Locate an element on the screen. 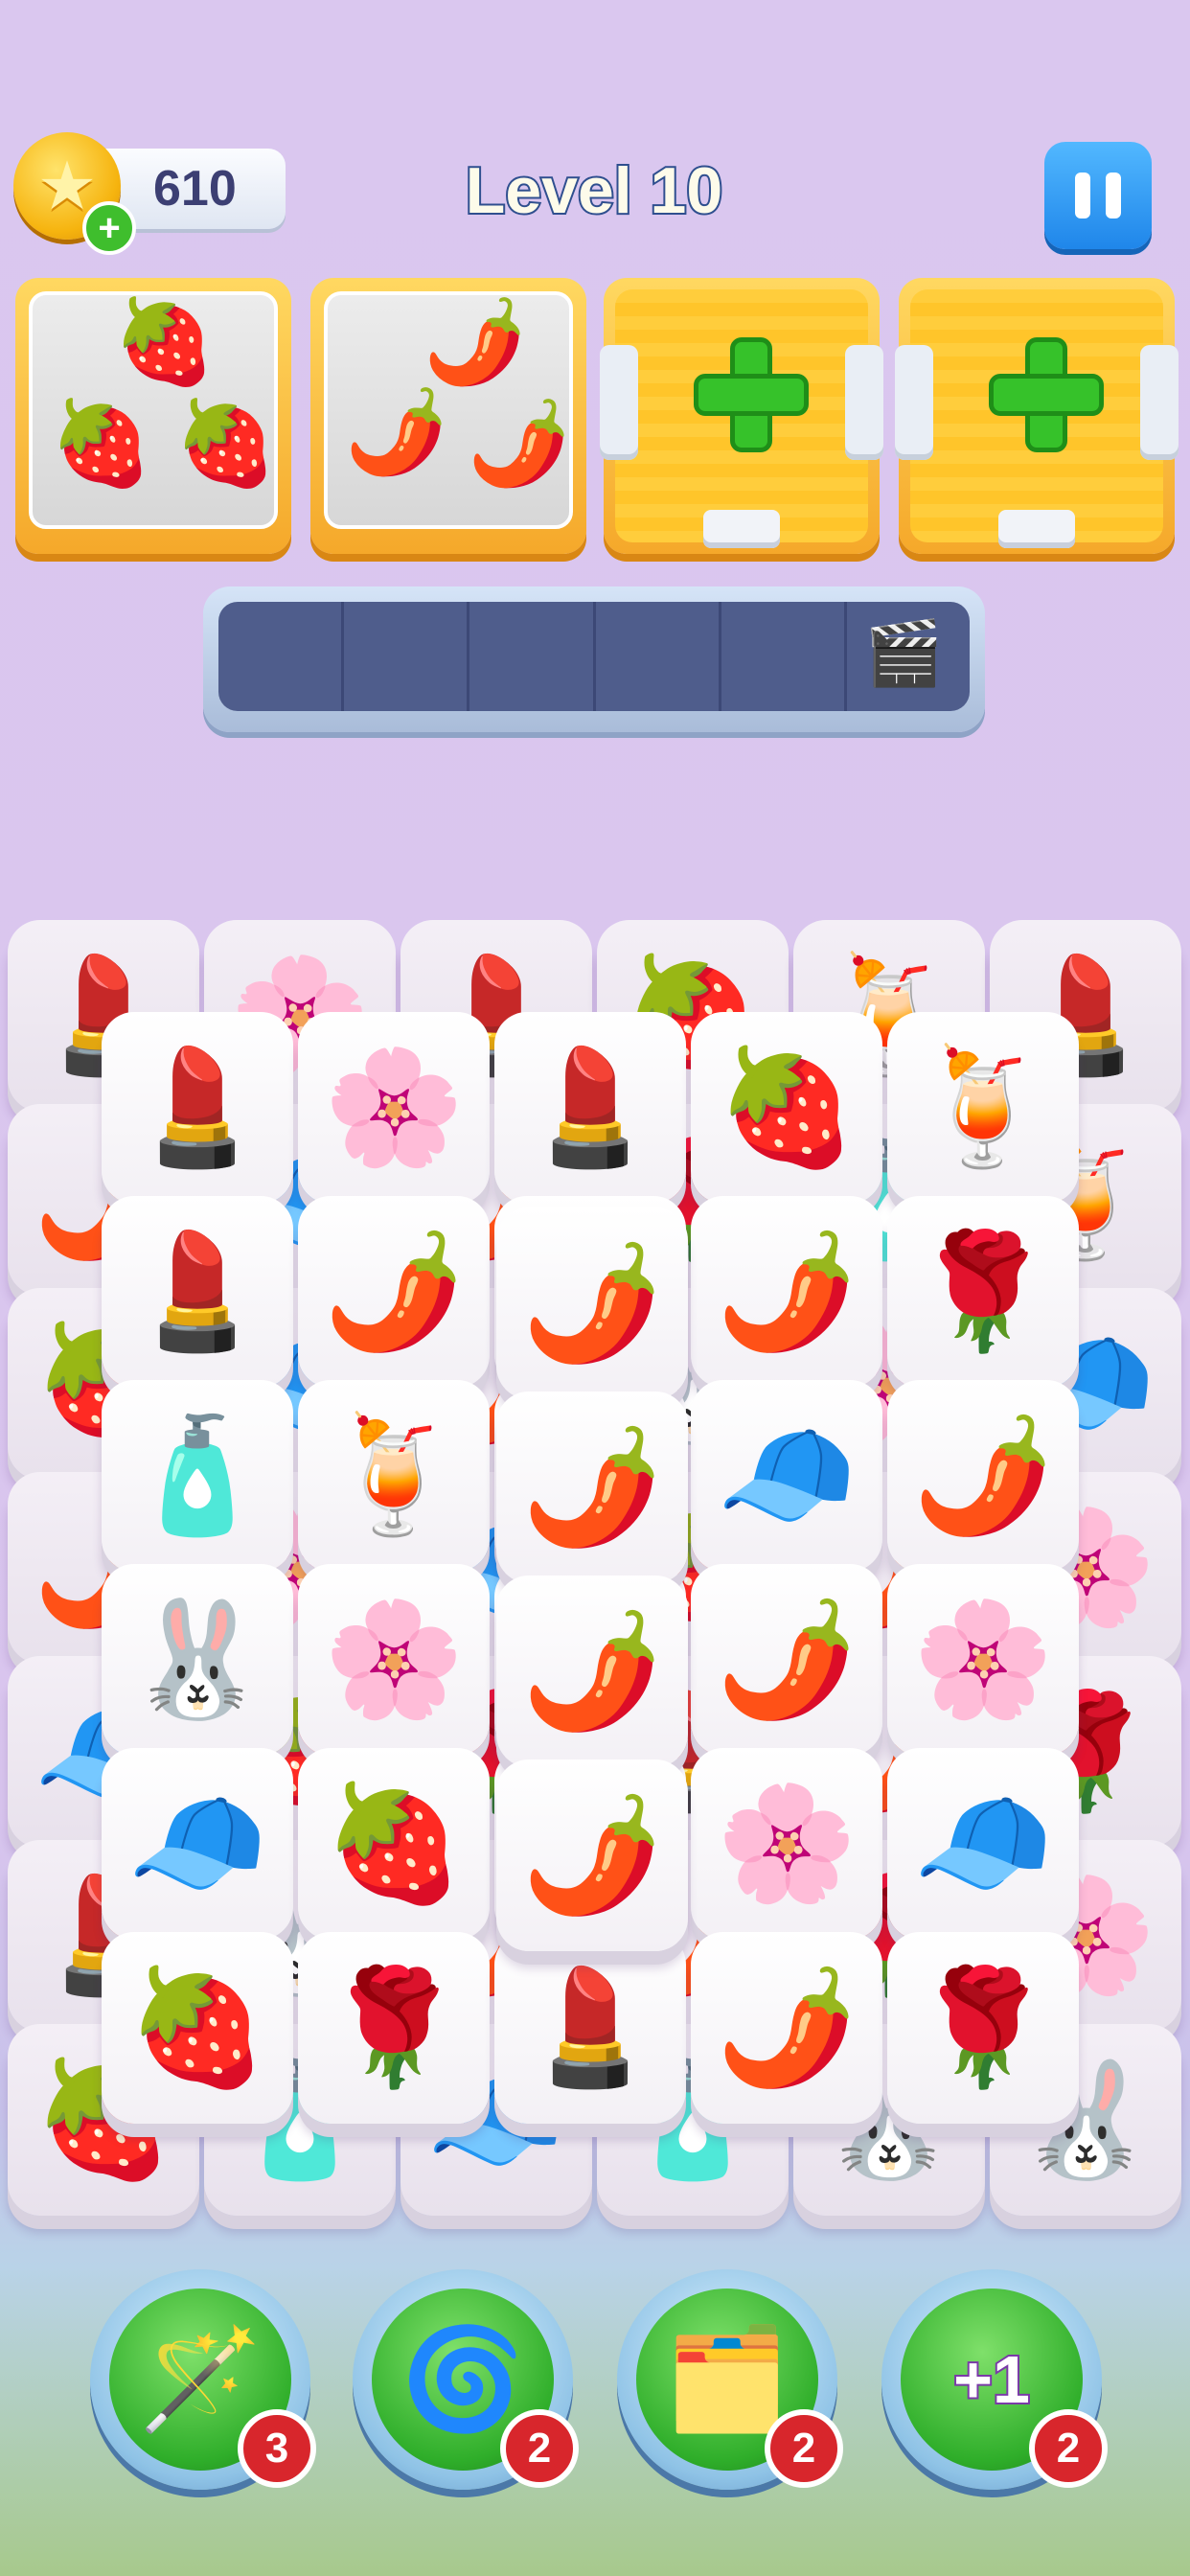  order-slot-strawberry: 🍓 🍓 🍓 is located at coordinates (153, 416).